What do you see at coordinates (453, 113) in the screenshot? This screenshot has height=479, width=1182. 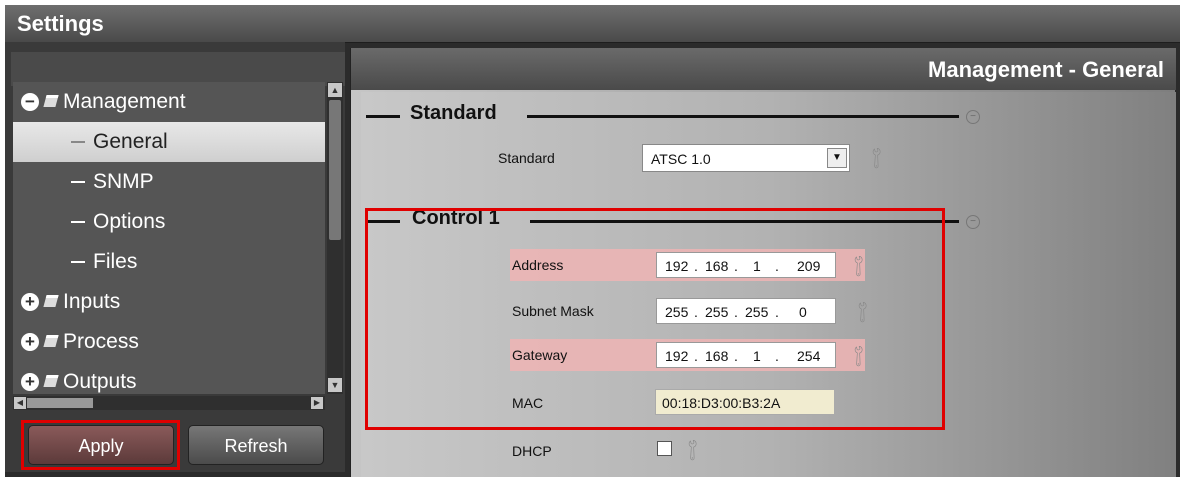 I see `standard-group-title: Standard` at bounding box center [453, 113].